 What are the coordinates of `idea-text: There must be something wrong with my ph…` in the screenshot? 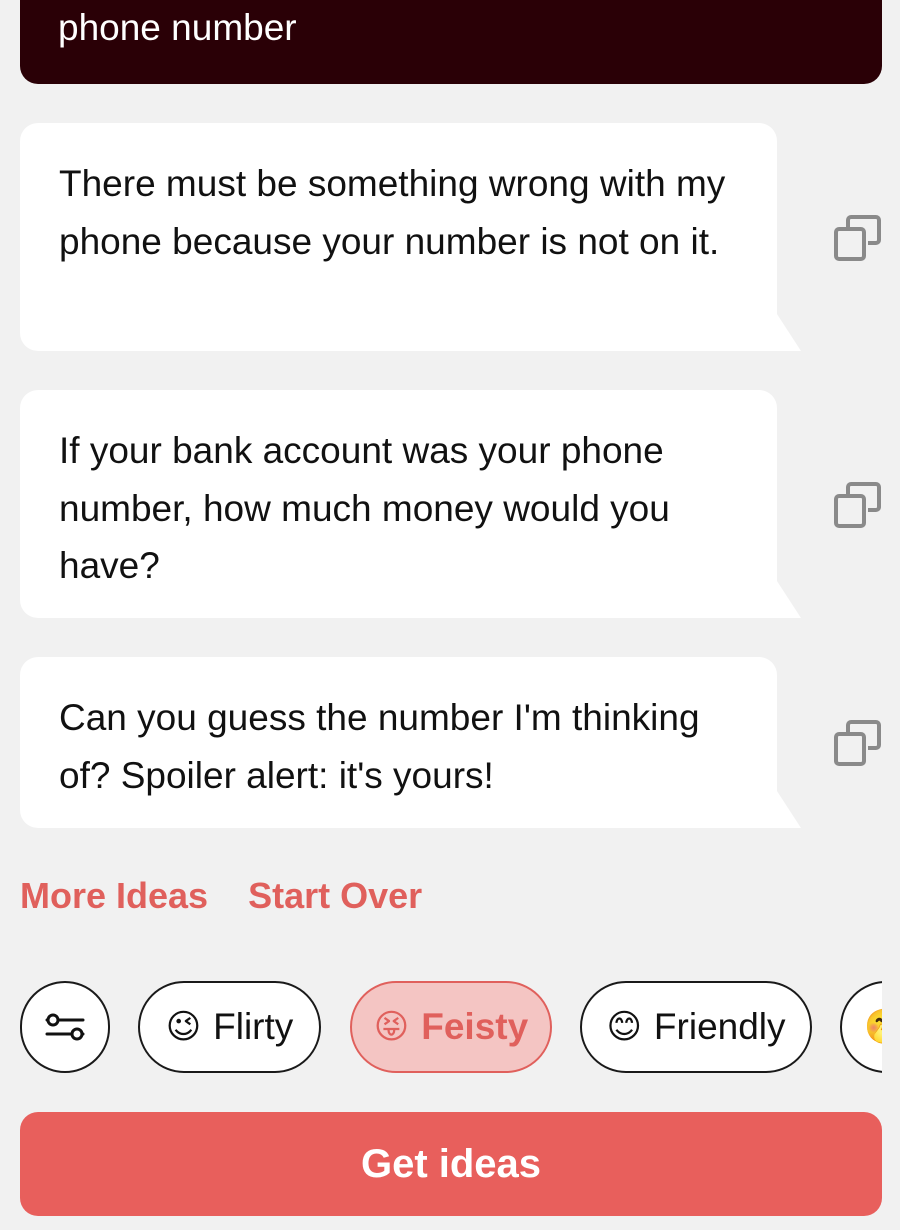 It's located at (392, 212).